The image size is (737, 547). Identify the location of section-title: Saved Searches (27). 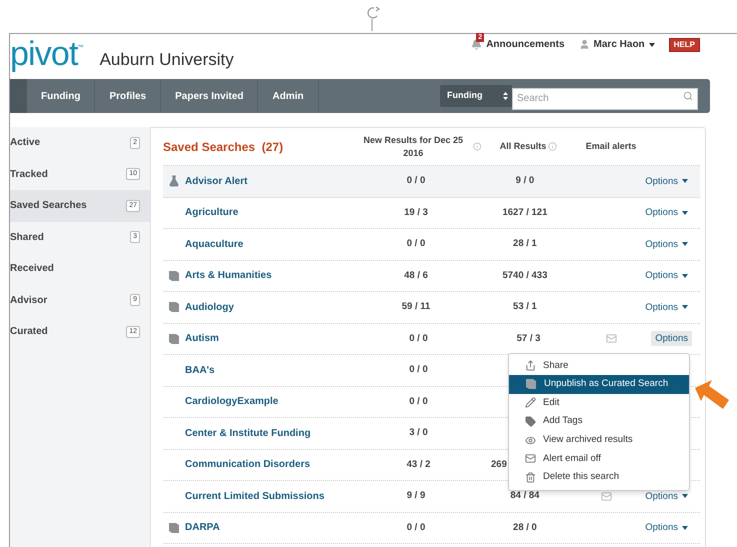
(223, 147).